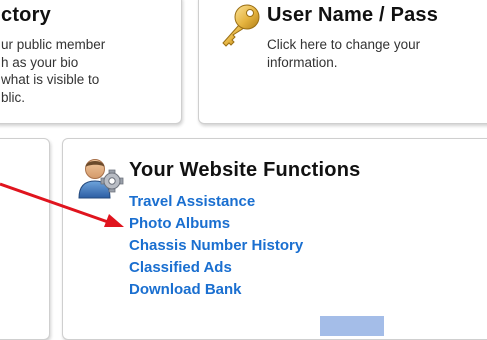 The image size is (487, 340). Describe the element at coordinates (353, 15) in the screenshot. I see `user-name-password-title: User Name / Pass` at that location.